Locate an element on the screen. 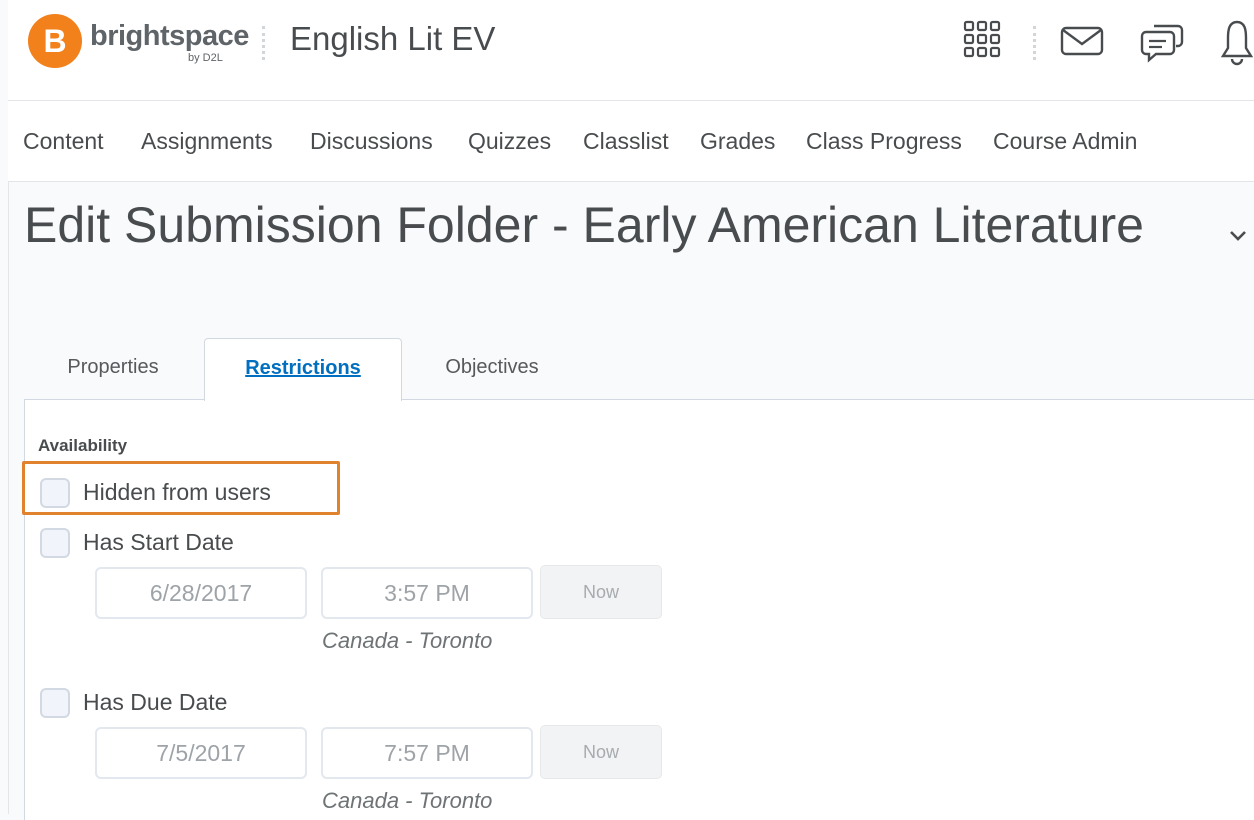 The image size is (1254, 820). nav-item-discussions: Discussions is located at coordinates (371, 141).